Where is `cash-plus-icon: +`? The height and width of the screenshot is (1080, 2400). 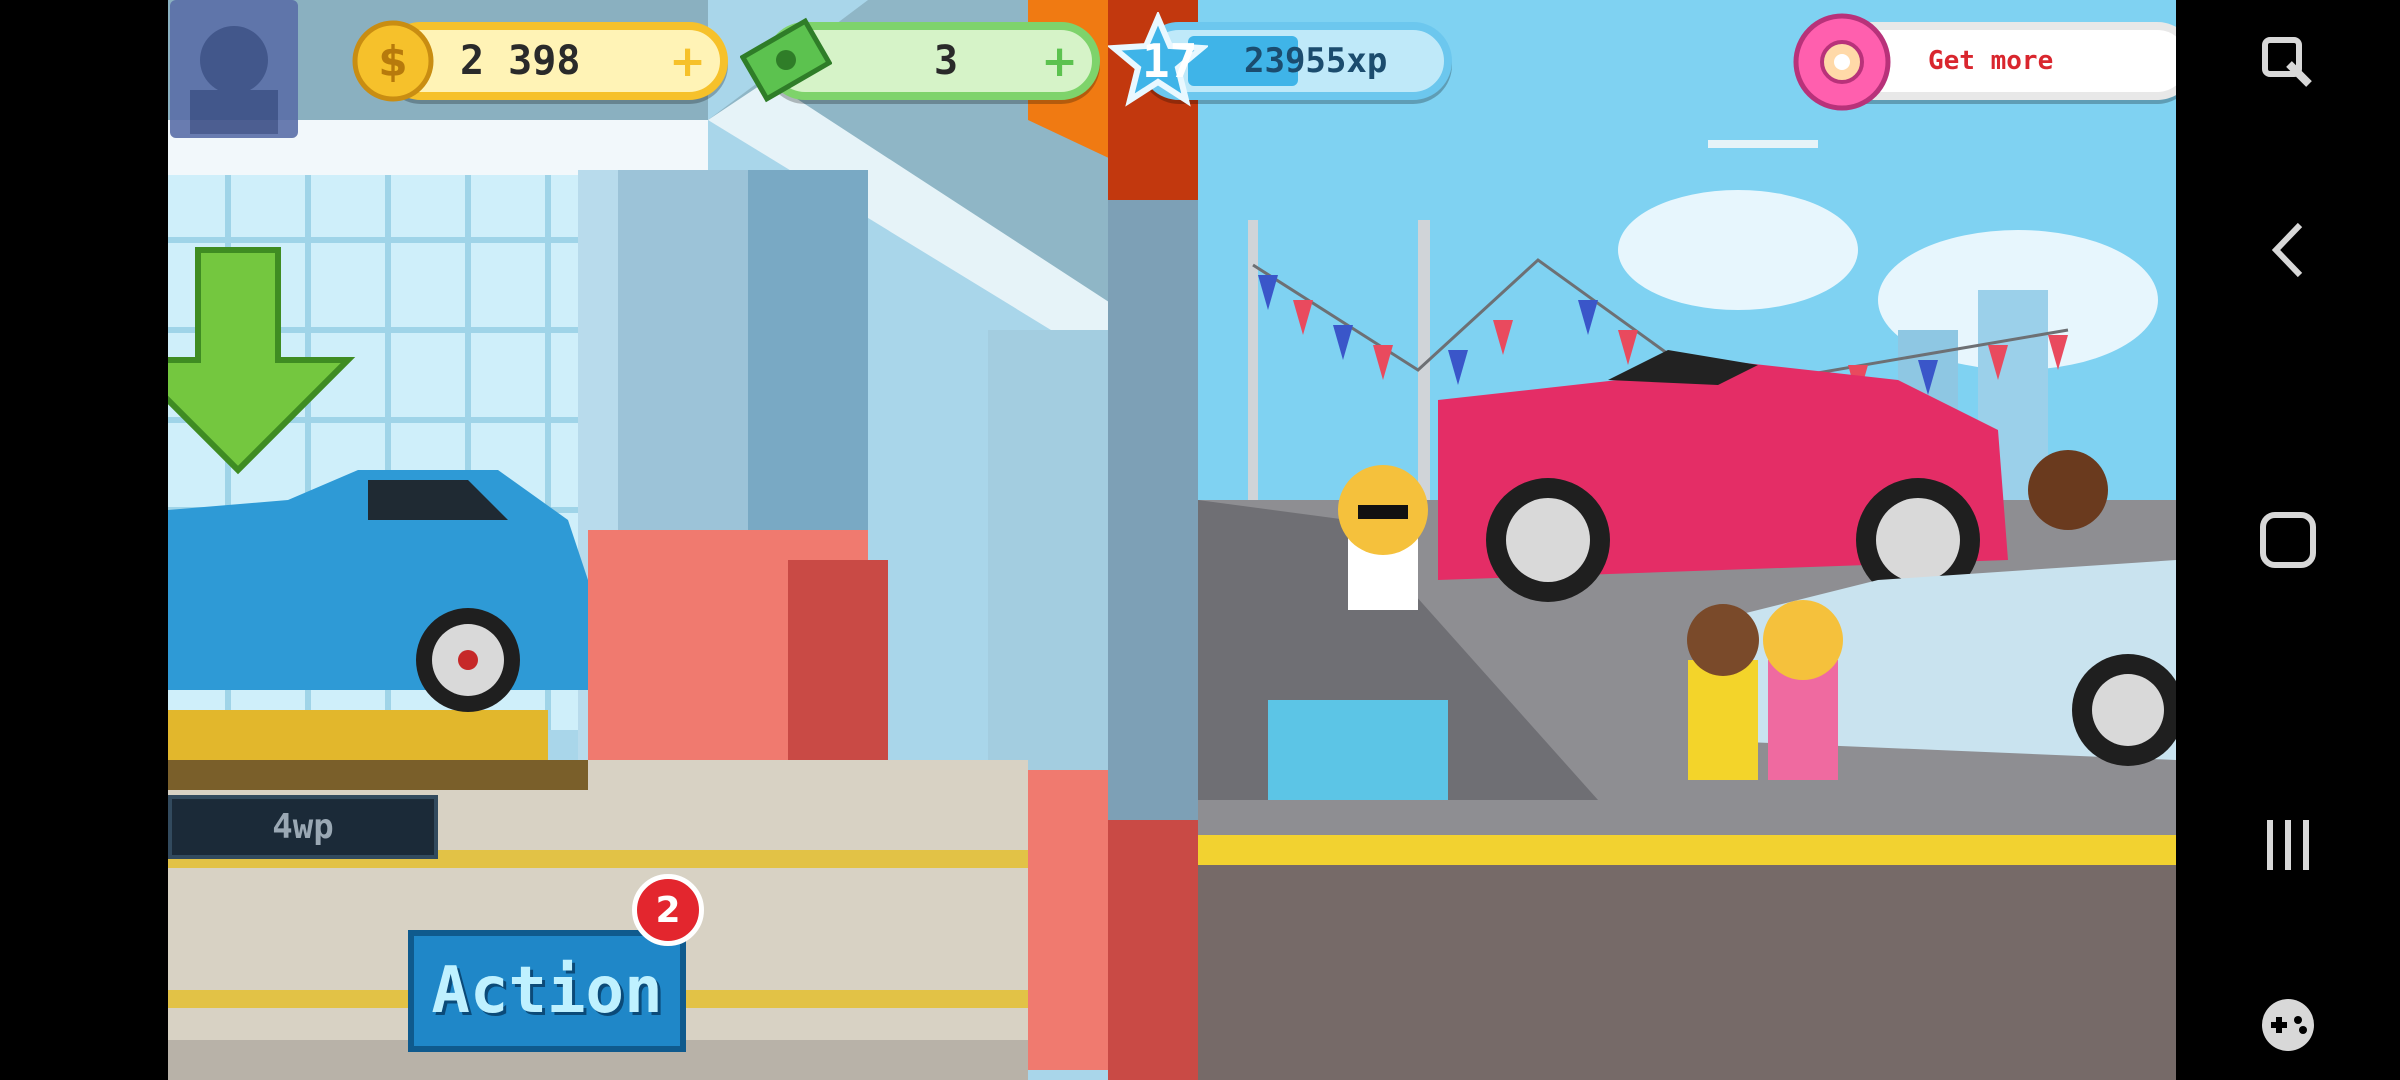 cash-plus-icon: + is located at coordinates (1059, 61).